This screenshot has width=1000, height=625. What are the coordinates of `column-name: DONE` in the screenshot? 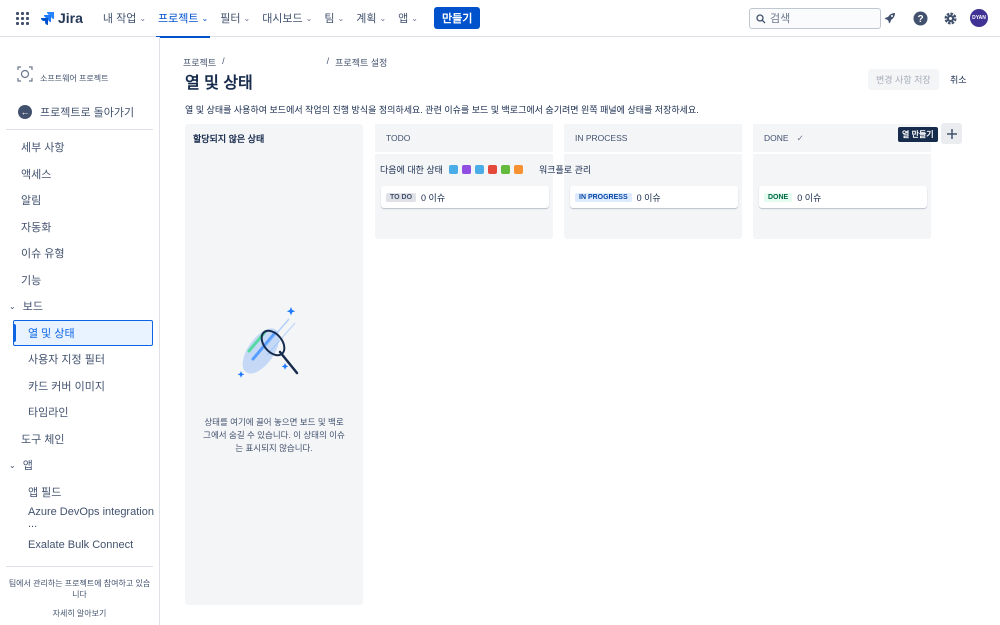 It's located at (776, 138).